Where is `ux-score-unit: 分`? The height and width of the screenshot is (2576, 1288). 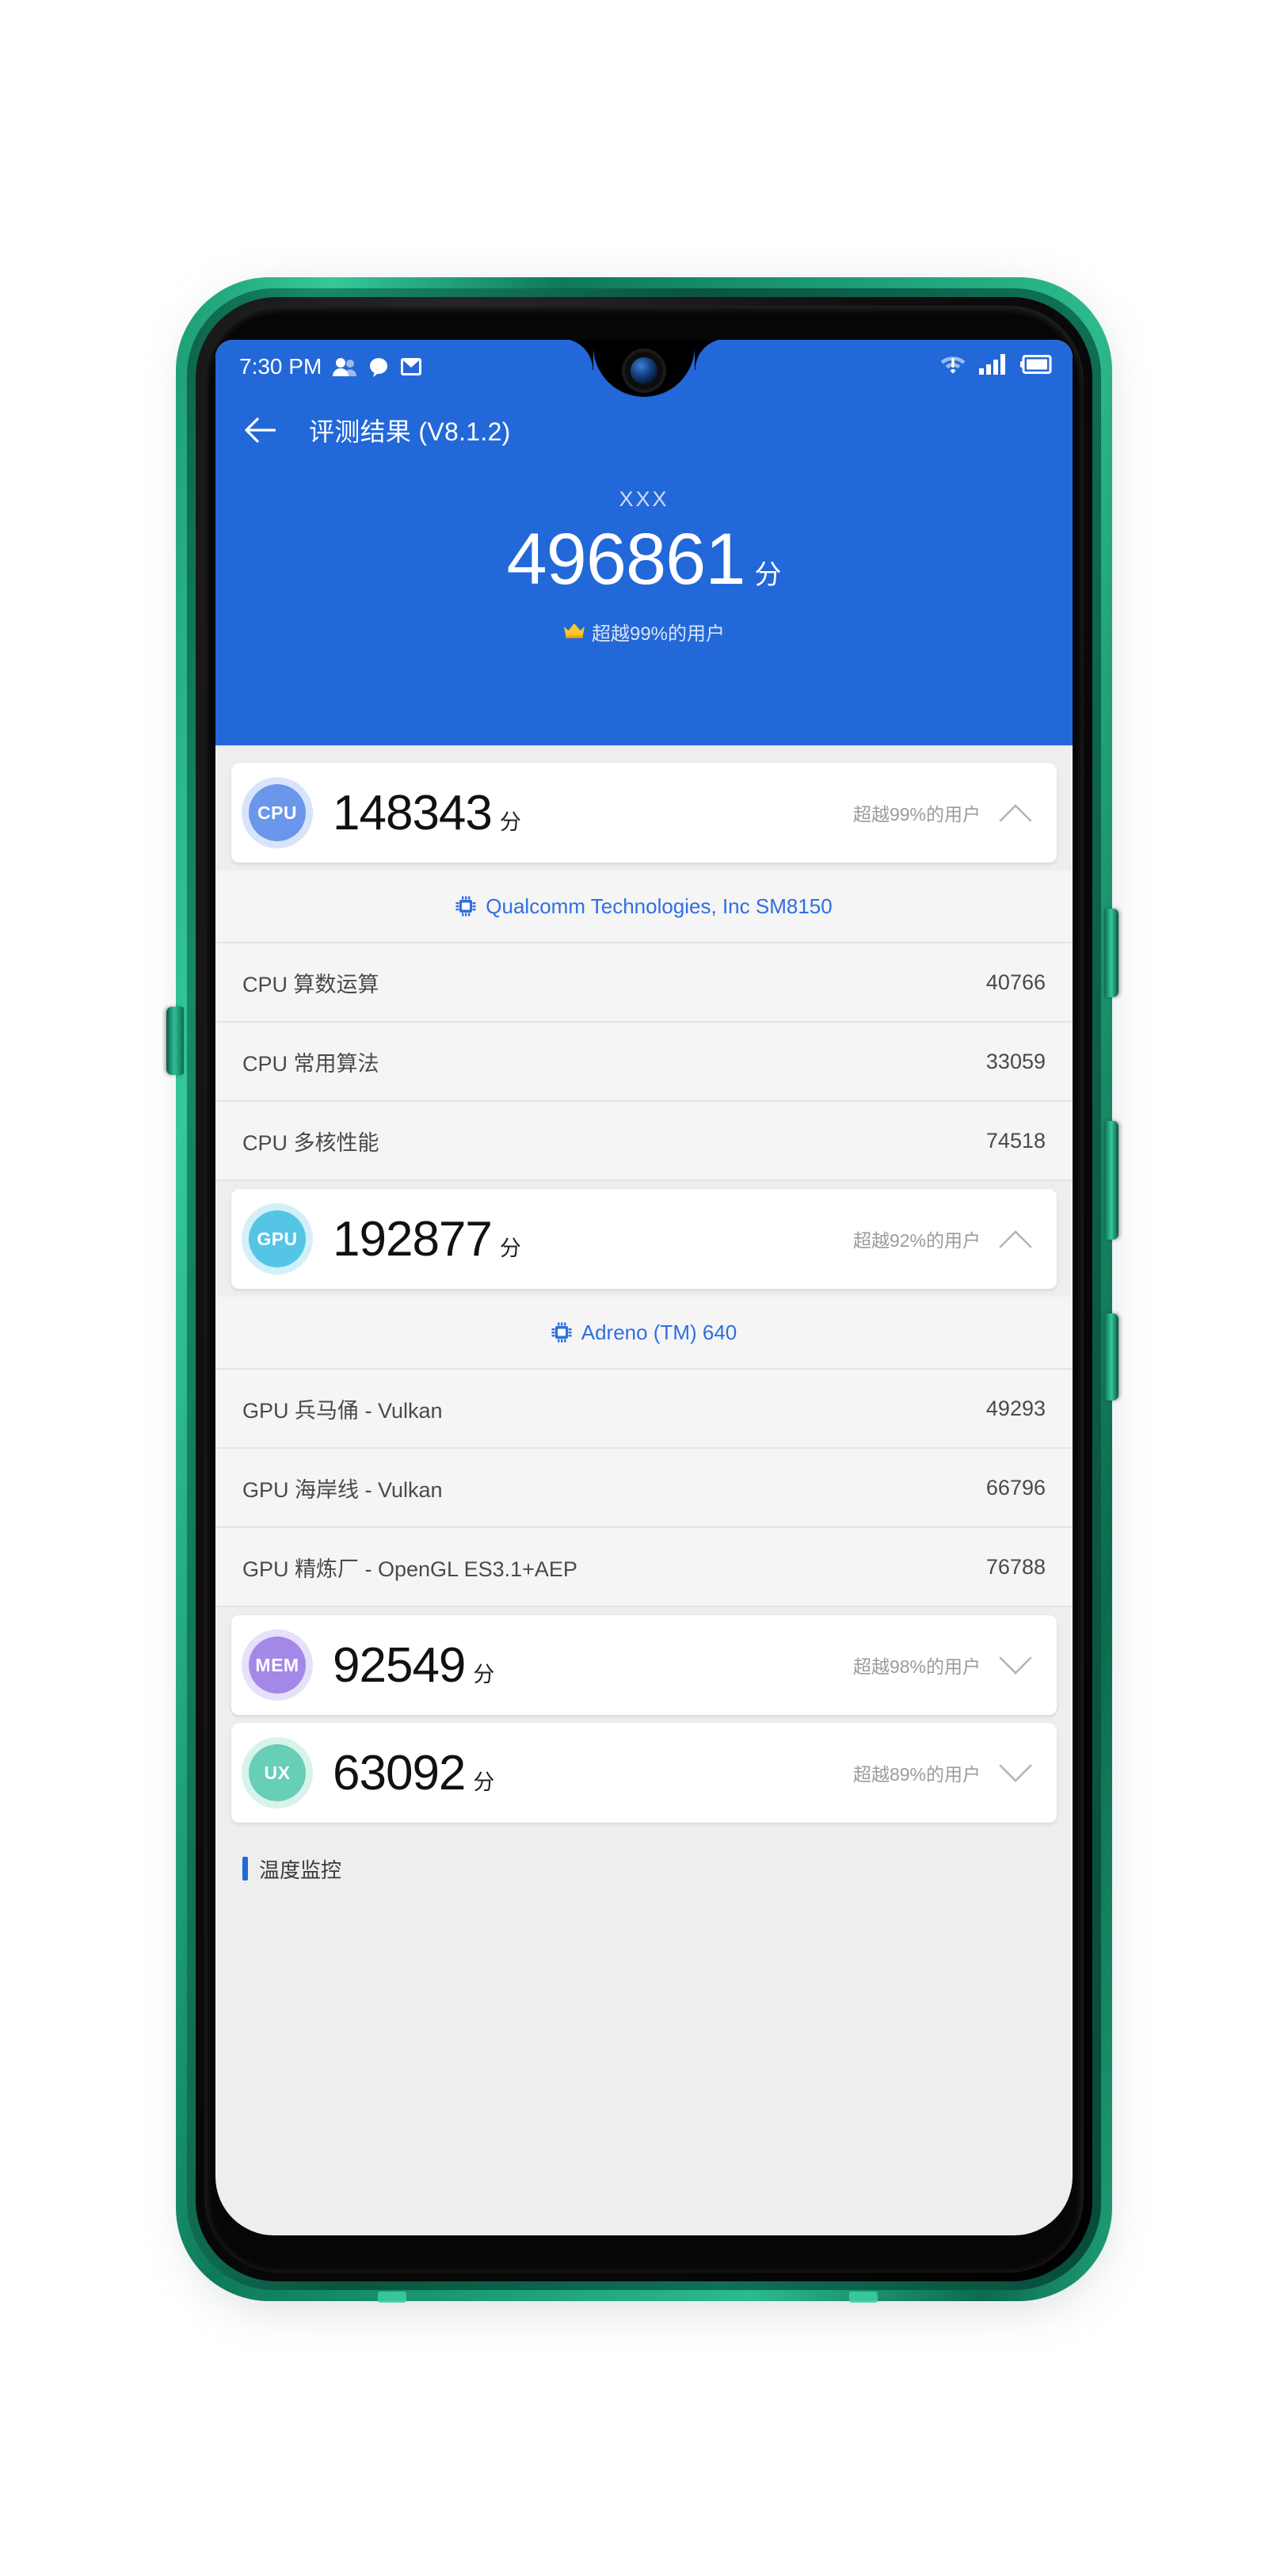 ux-score-unit: 分 is located at coordinates (484, 1782).